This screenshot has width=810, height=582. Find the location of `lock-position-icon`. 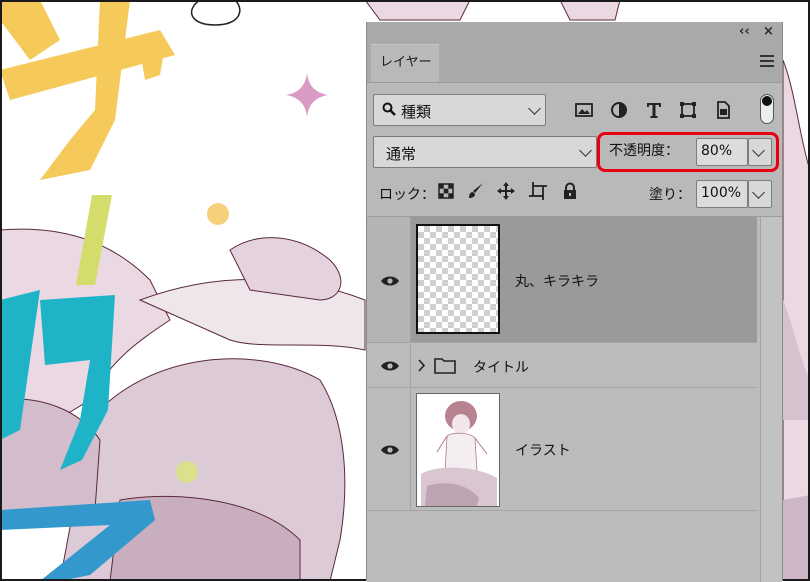

lock-position-icon is located at coordinates (506, 191).